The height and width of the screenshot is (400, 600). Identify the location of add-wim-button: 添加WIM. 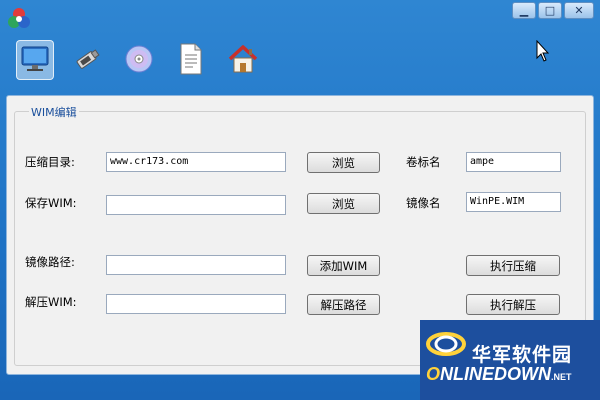
(343, 265).